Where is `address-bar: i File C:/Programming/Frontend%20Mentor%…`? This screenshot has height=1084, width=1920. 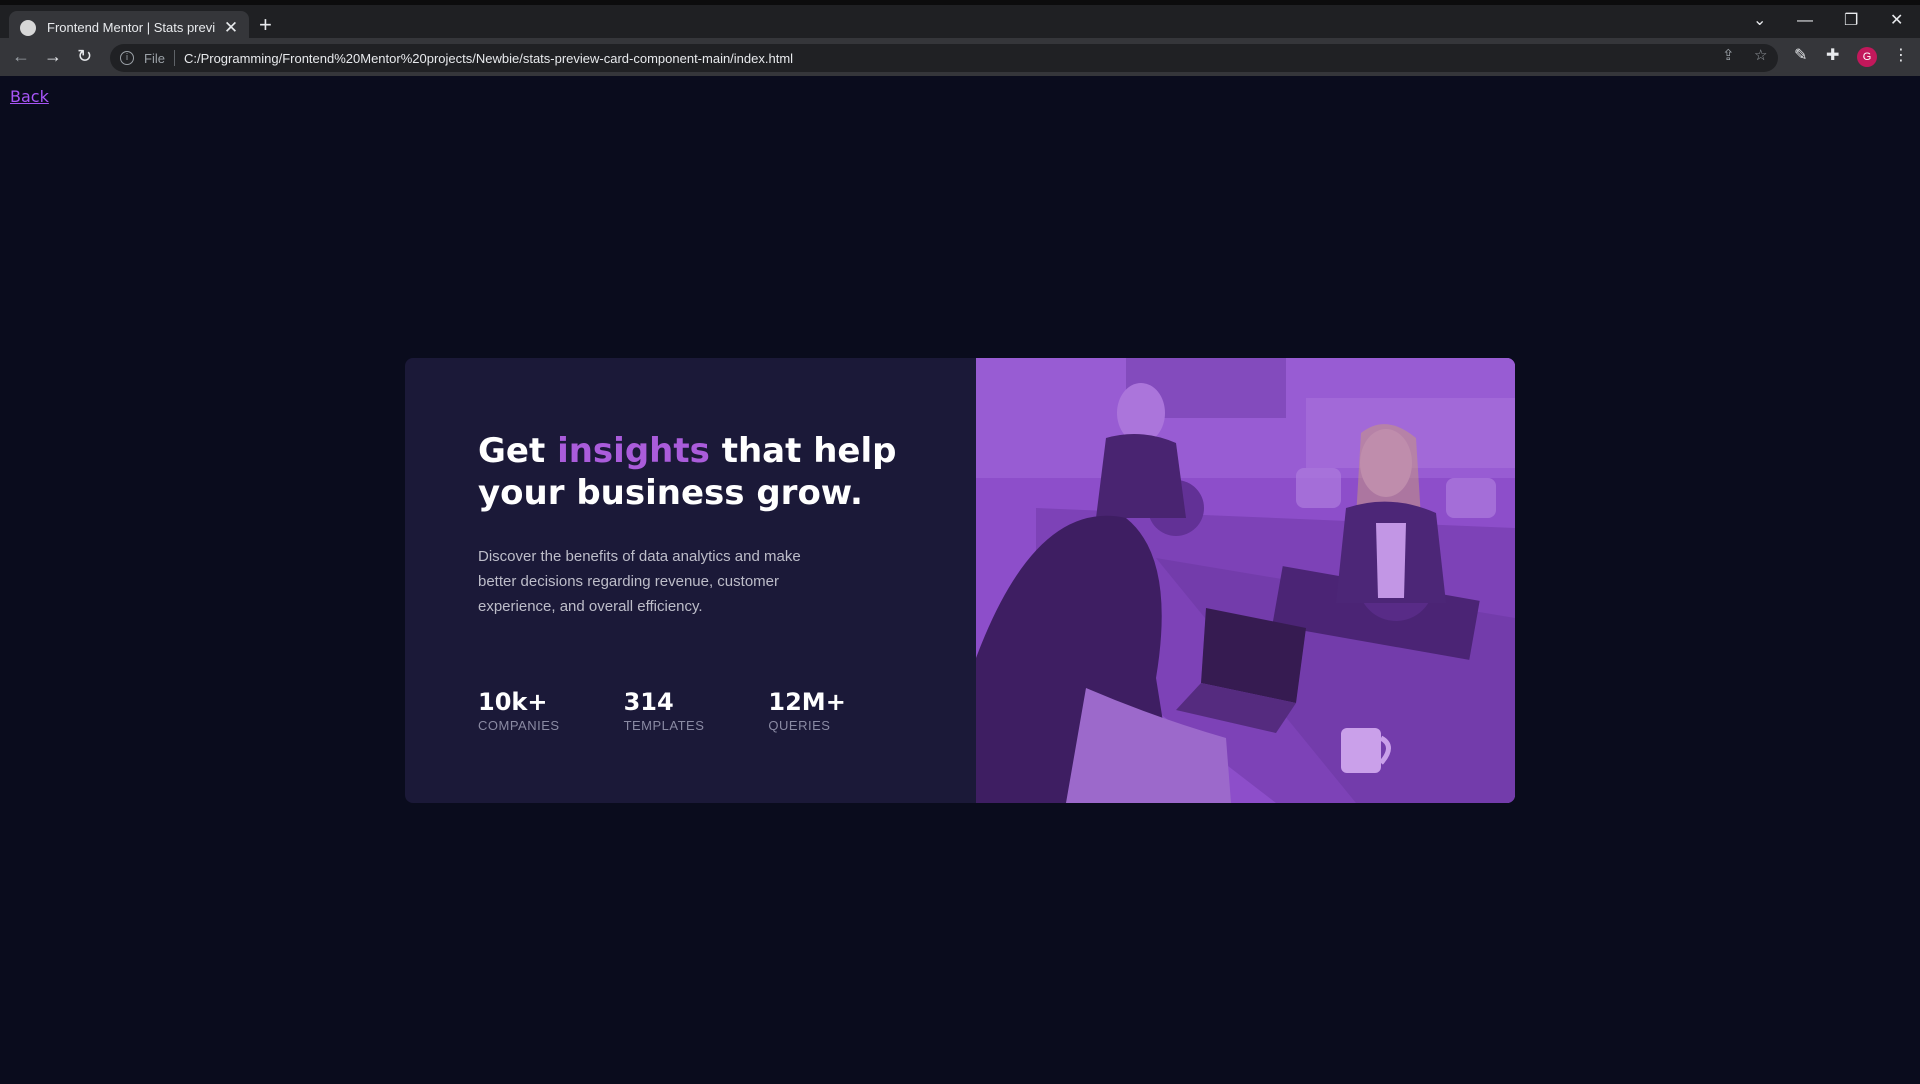
address-bar: i File C:/Programming/Frontend%20Mentor%… is located at coordinates (944, 58).